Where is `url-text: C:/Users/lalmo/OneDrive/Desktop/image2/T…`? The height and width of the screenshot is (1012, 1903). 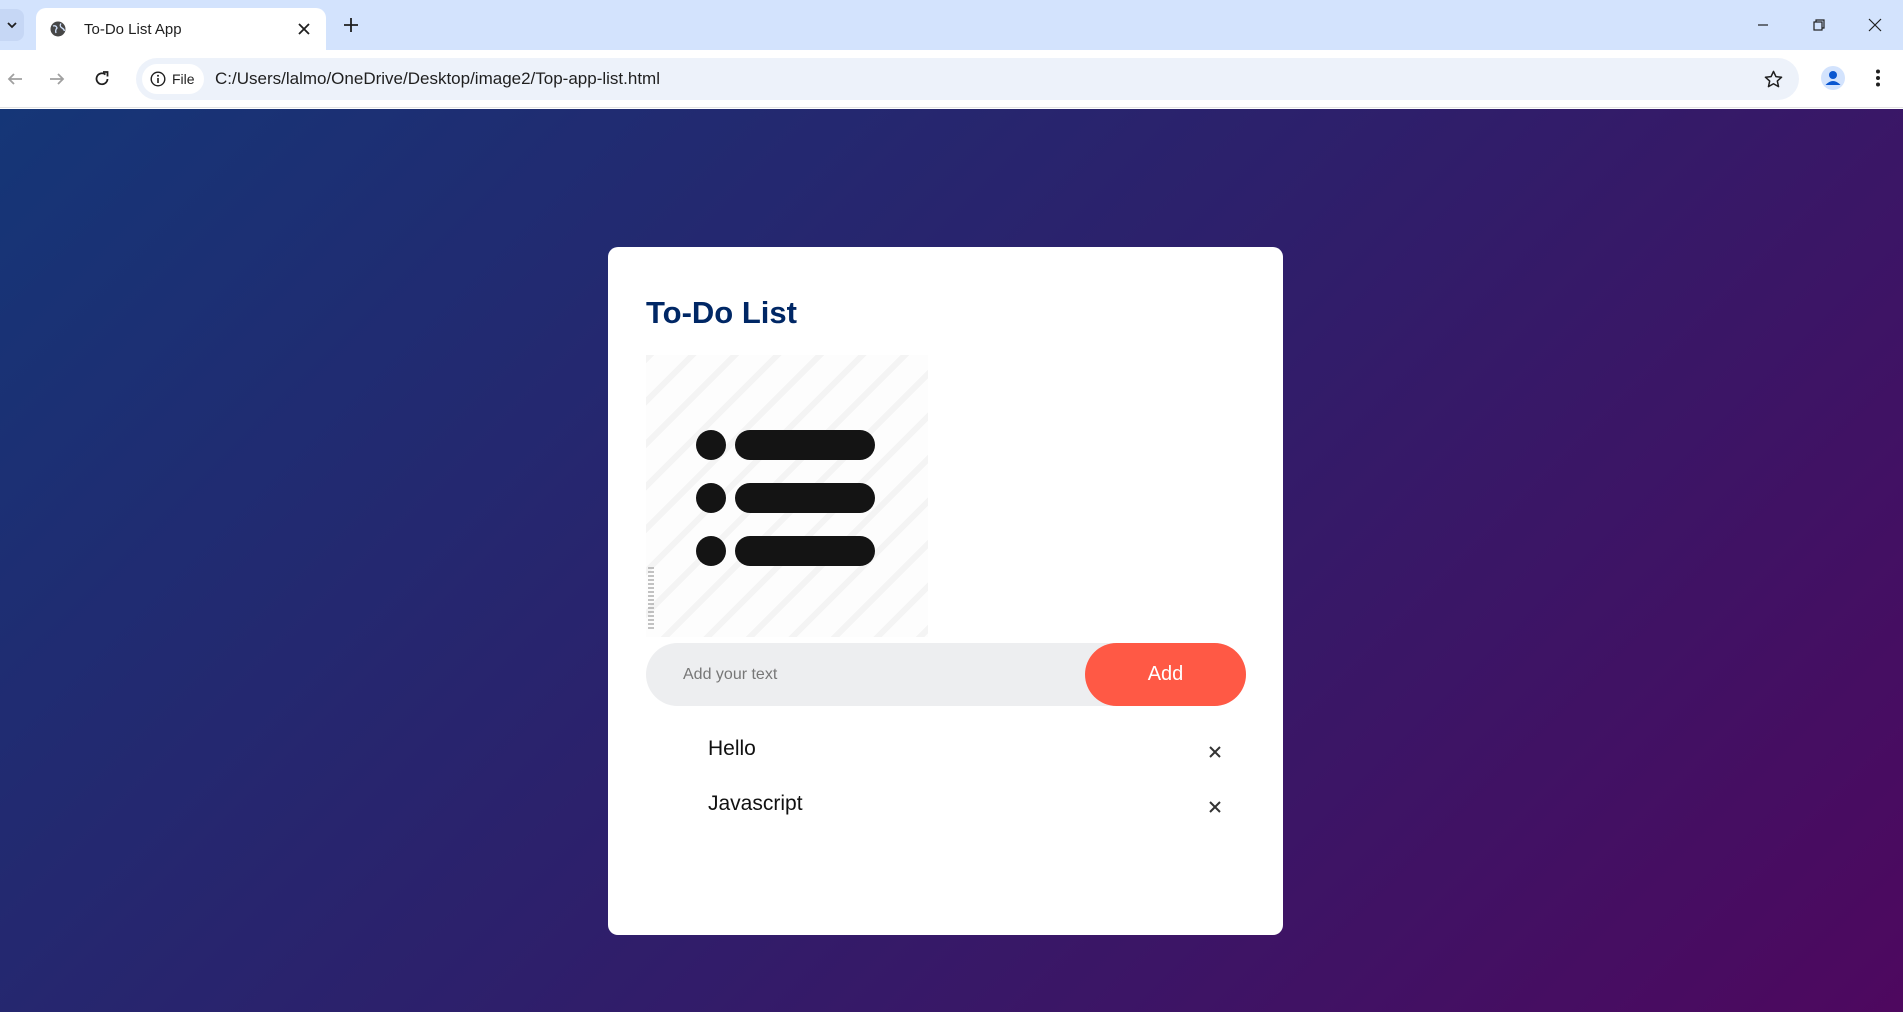
url-text: C:/Users/lalmo/OneDrive/Desktop/image2/T… is located at coordinates (437, 79).